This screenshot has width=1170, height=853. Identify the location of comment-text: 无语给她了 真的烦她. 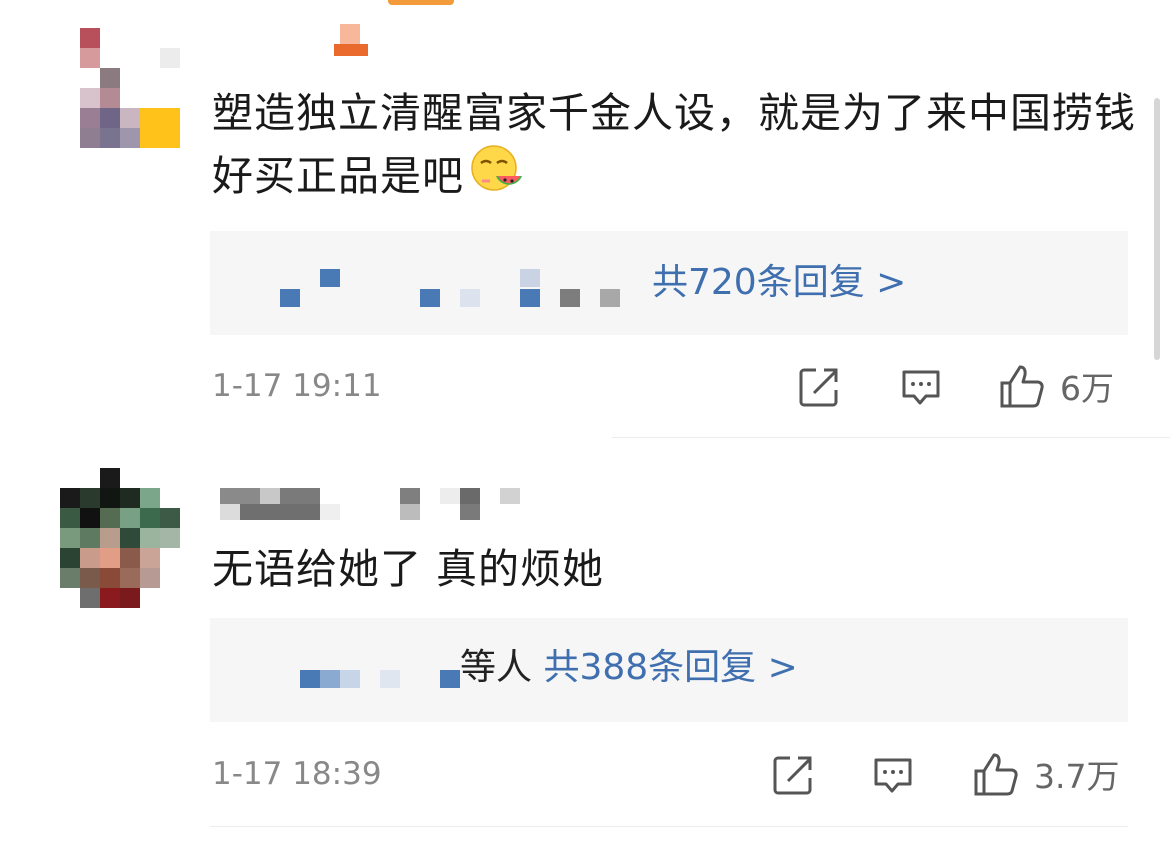
(662, 569).